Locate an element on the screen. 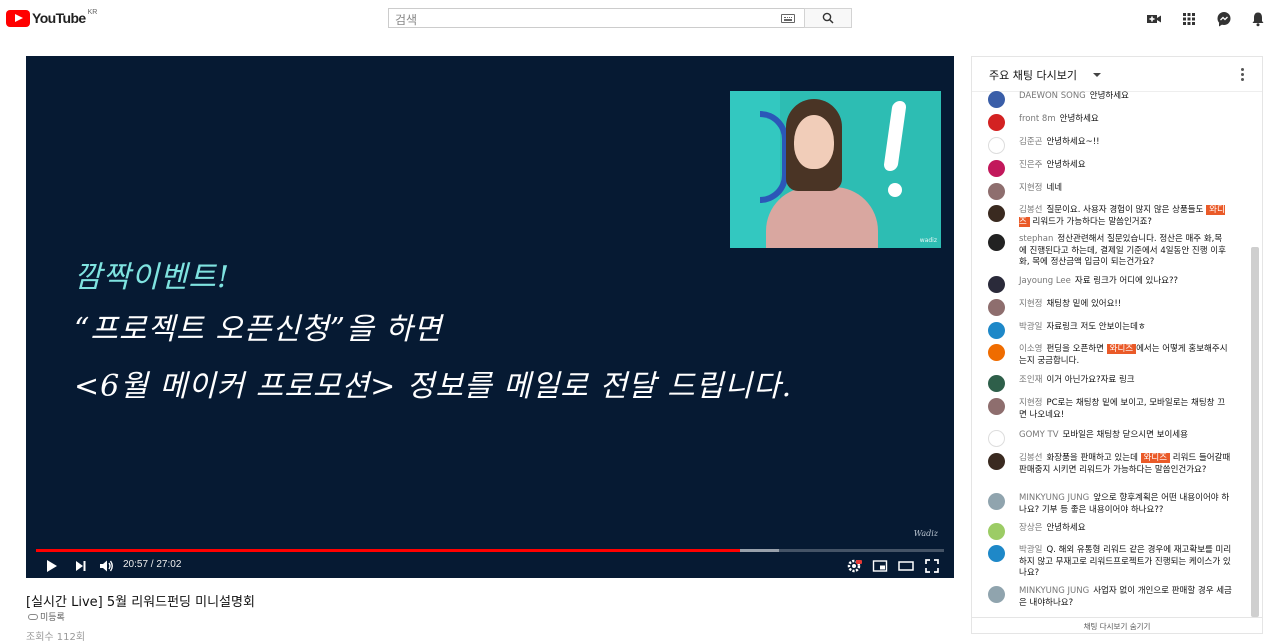 The image size is (1280, 643). logo-text: YouTube is located at coordinates (59, 18).